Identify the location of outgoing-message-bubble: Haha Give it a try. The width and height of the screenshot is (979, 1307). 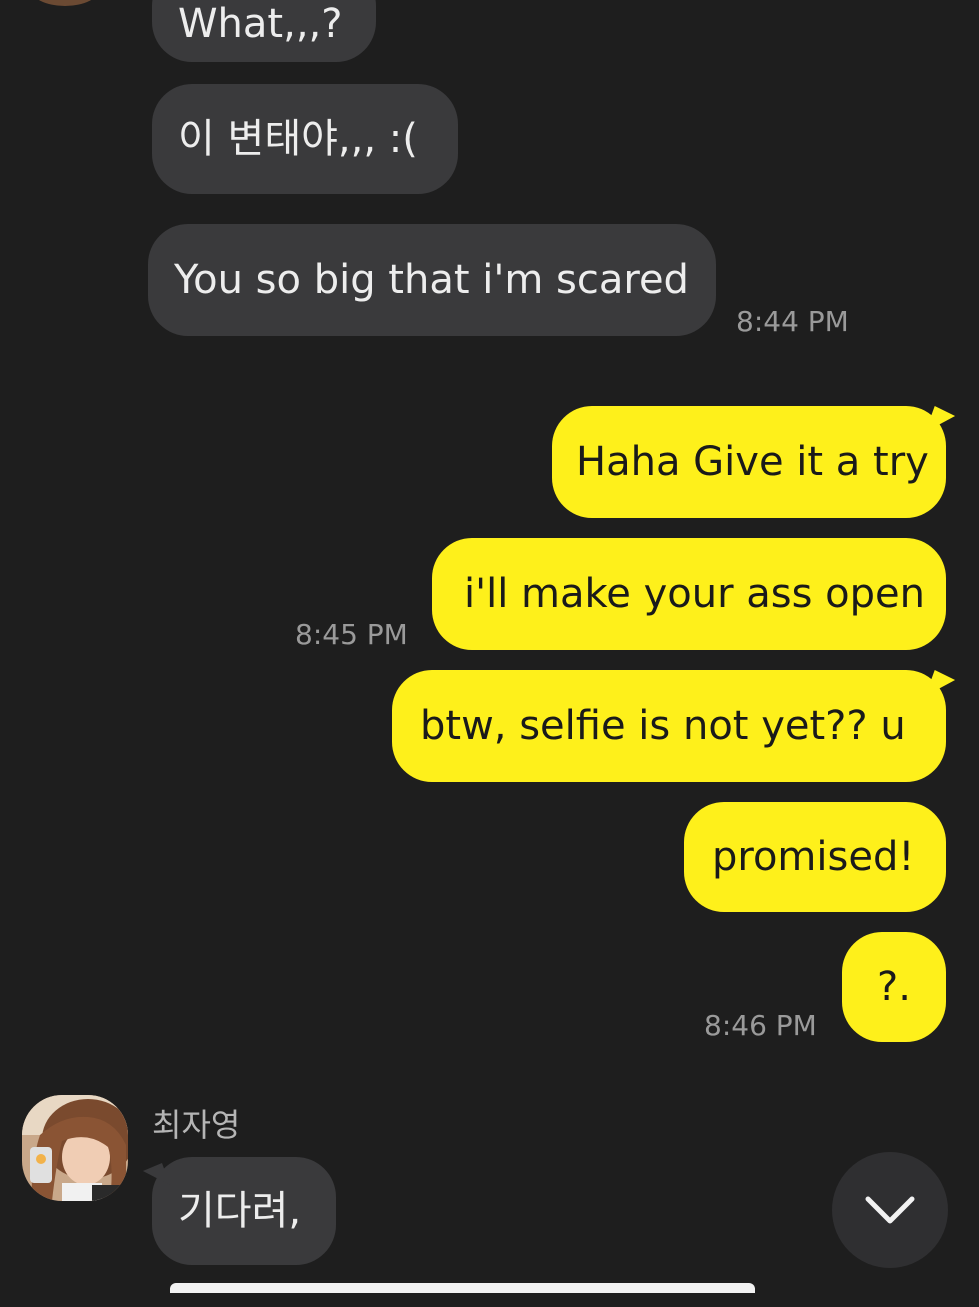
(749, 462).